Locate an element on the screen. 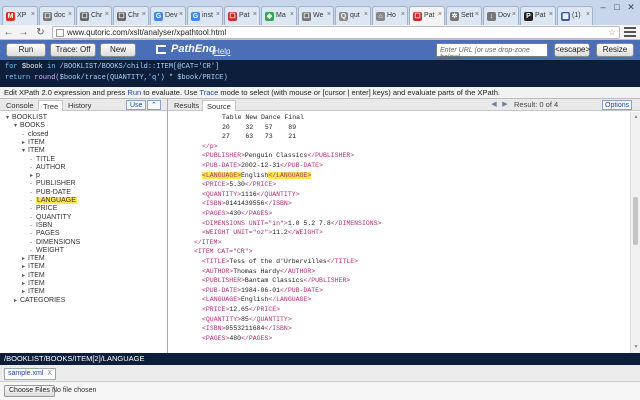 Image resolution: width=640 pixels, height=400 pixels. forward-icon: → is located at coordinates (23, 32).